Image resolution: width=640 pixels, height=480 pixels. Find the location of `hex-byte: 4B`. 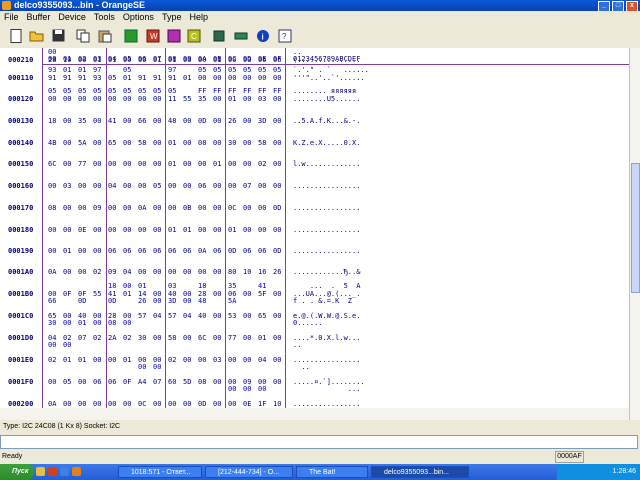

hex-byte: 4B is located at coordinates (56, 143).